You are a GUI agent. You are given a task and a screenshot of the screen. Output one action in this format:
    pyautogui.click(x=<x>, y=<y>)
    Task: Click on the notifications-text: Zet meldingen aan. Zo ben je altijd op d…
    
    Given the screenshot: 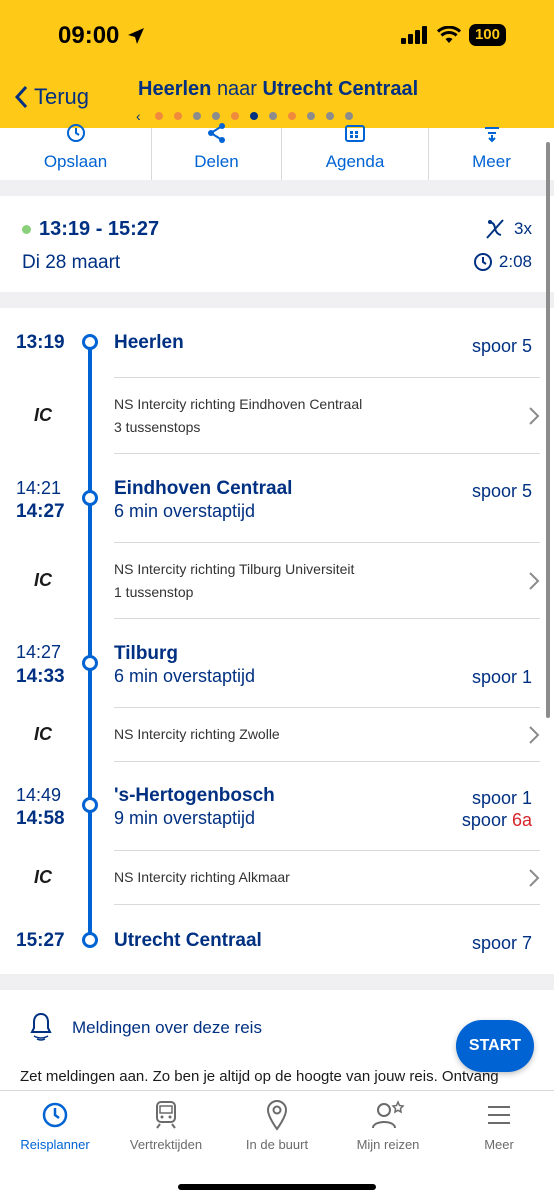 What is the action you would take?
    pyautogui.click(x=259, y=1076)
    